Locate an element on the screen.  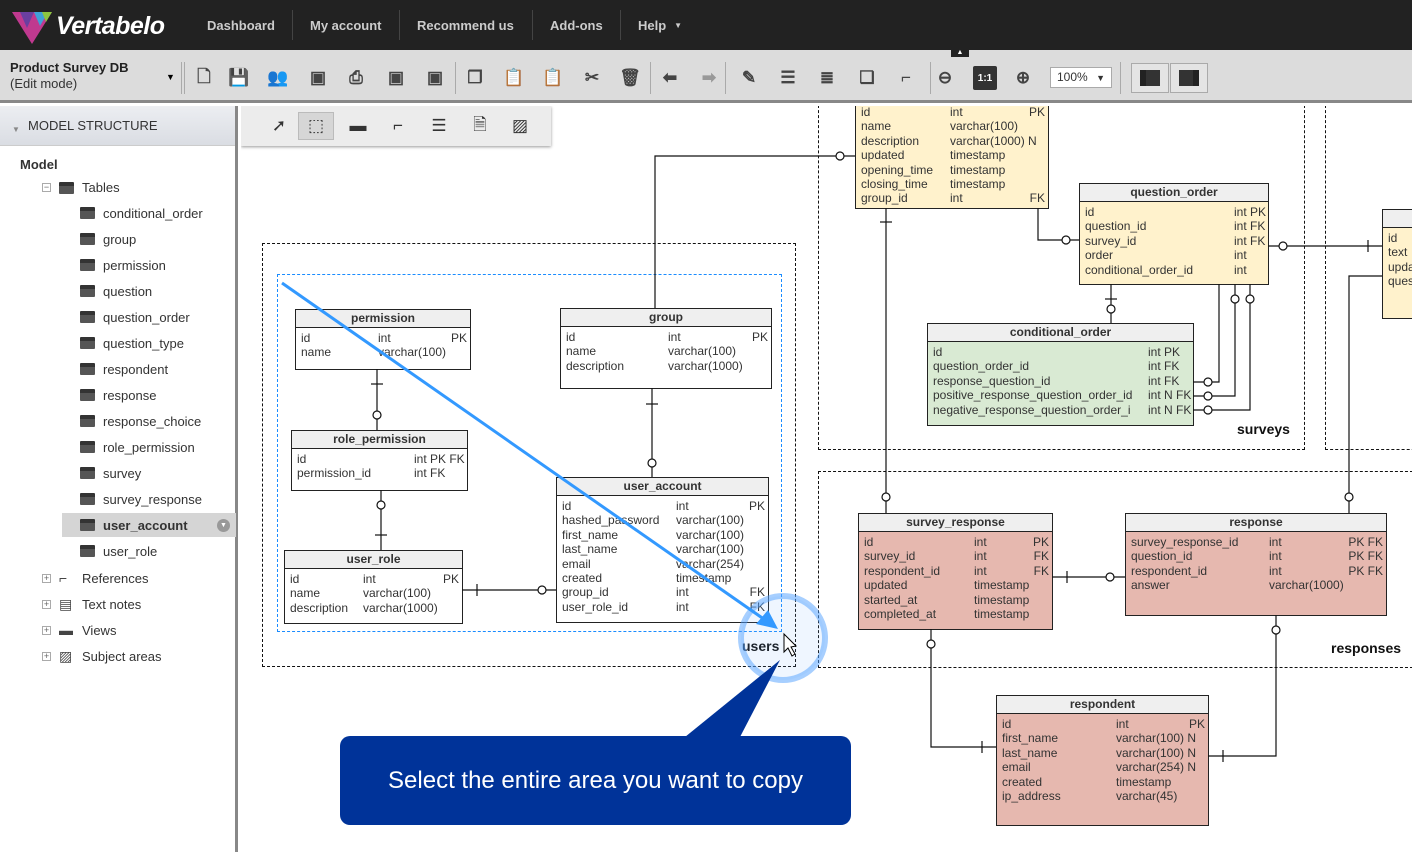
callout-text: Select the entire area you want to copy is located at coordinates (595, 780).